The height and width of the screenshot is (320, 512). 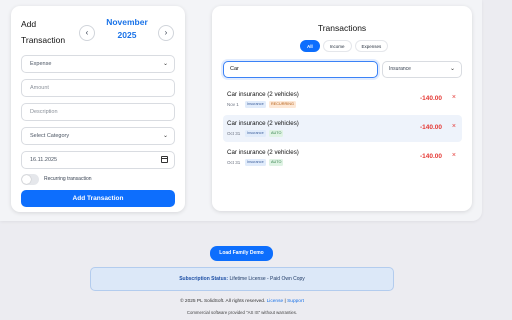 I want to click on amount-input: Amount, so click(x=98, y=88).